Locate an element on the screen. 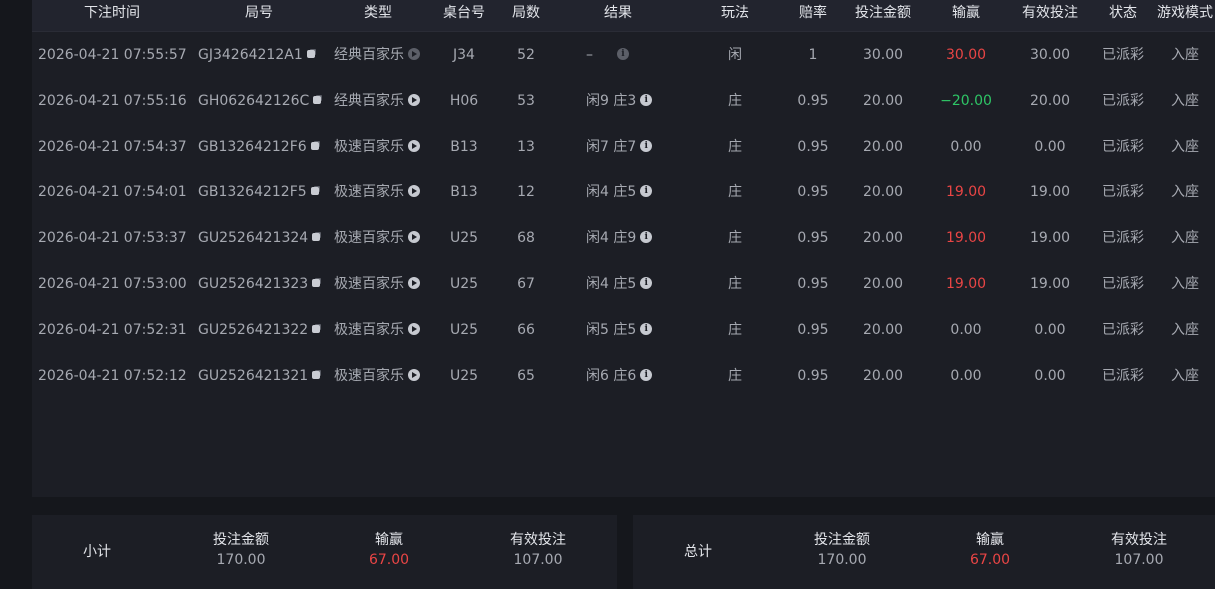 The height and width of the screenshot is (589, 1215). table-number-text: U25 is located at coordinates (464, 329).